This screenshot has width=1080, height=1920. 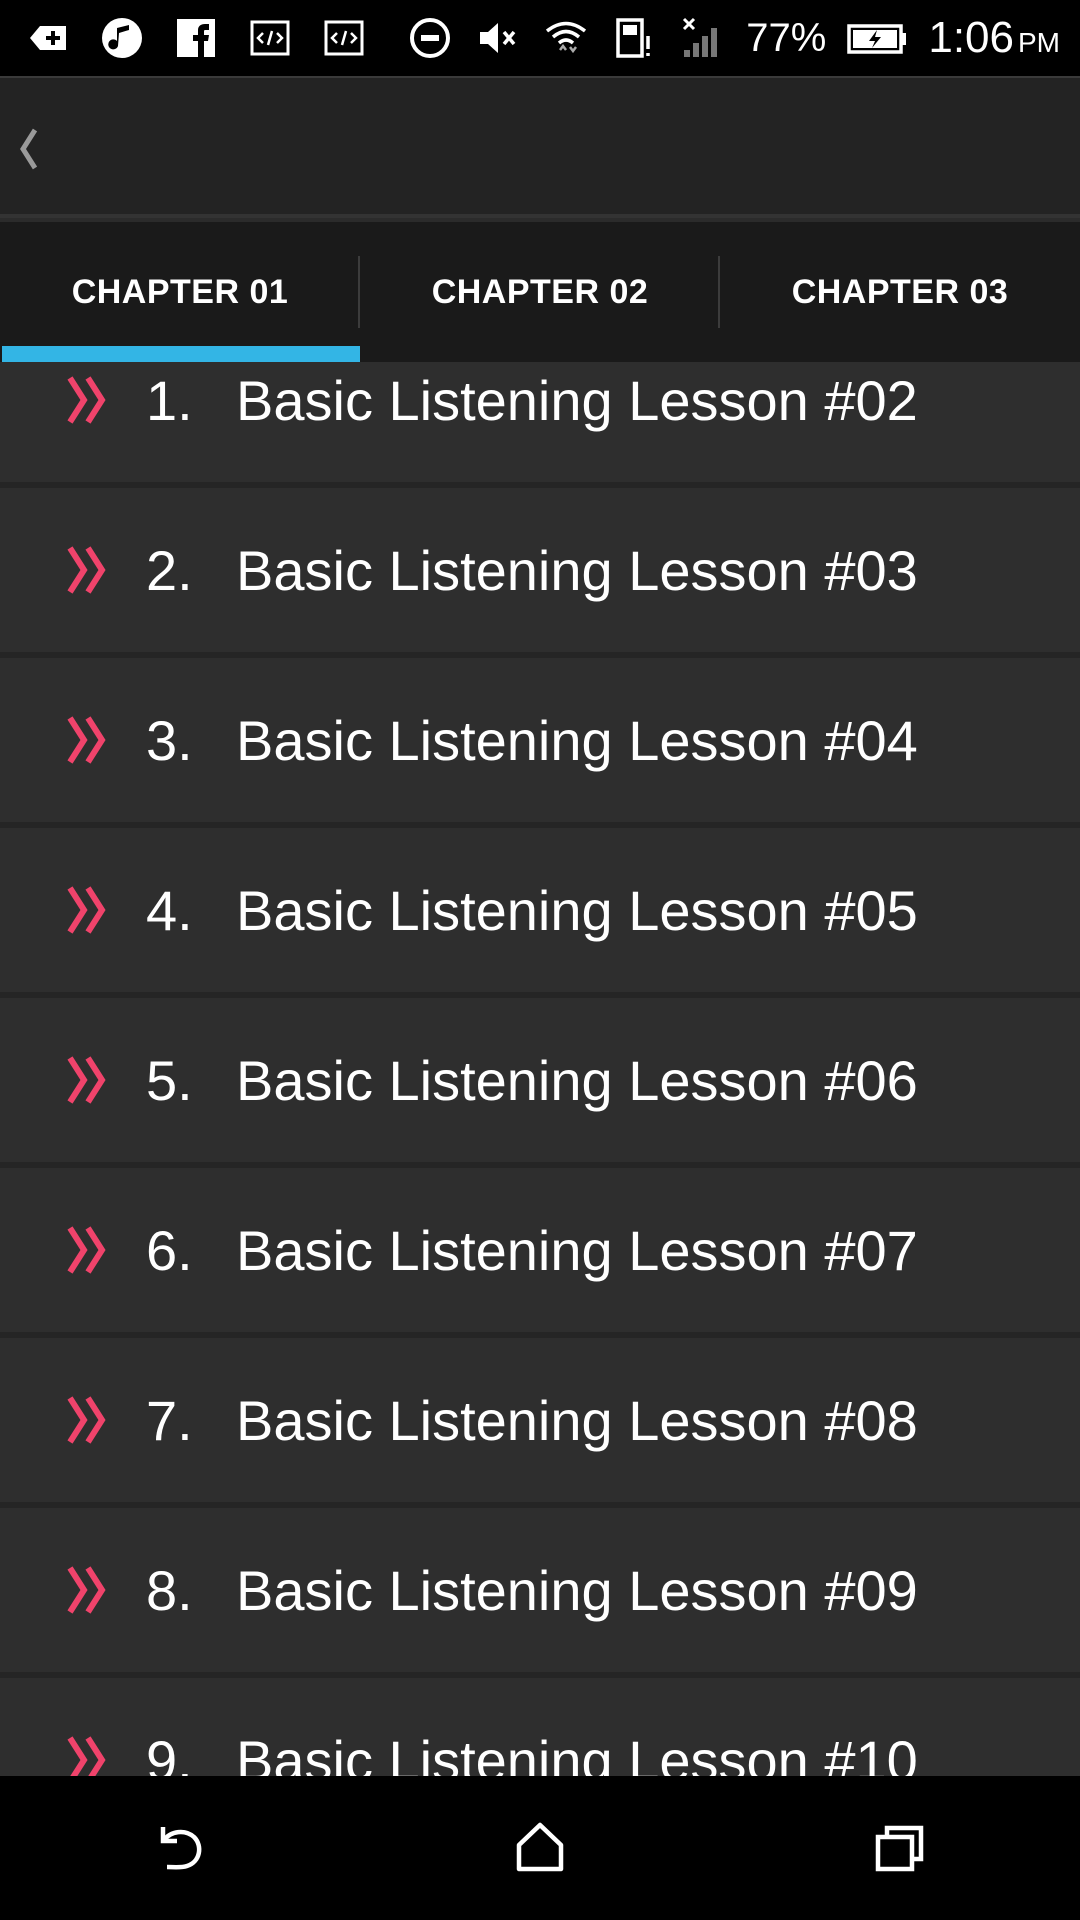 I want to click on lesson-title: Basic Listening Lesson #03, so click(x=577, y=570).